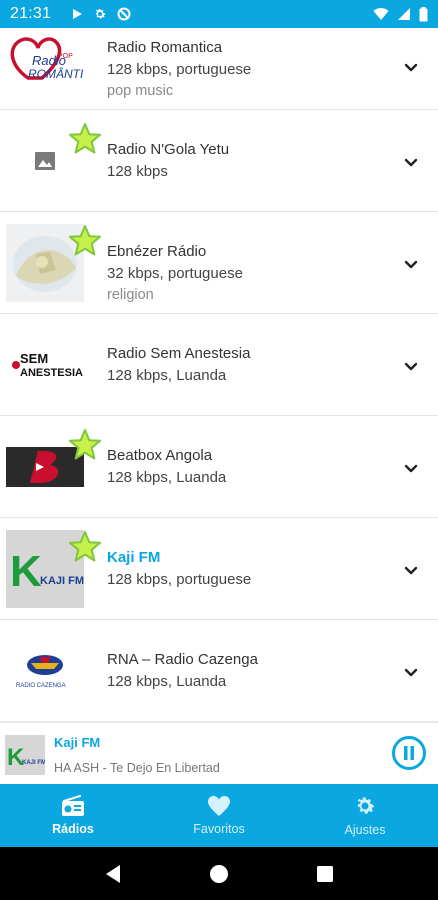  I want to click on sem-anestesia-logo: SEM ANESTESIA, so click(45, 365).